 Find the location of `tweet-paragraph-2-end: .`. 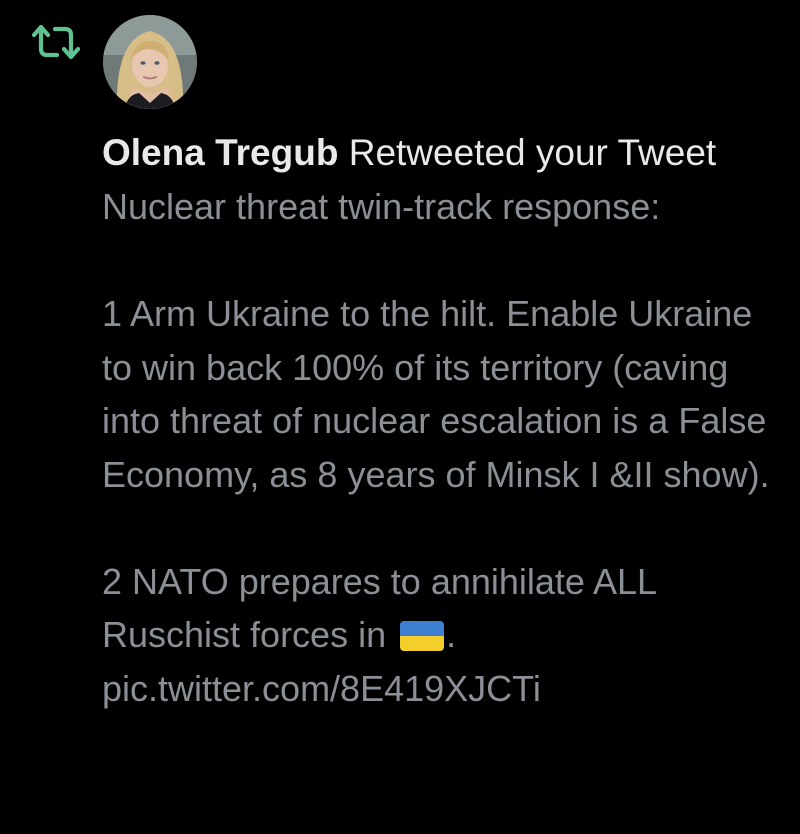

tweet-paragraph-2-end: . is located at coordinates (451, 634).